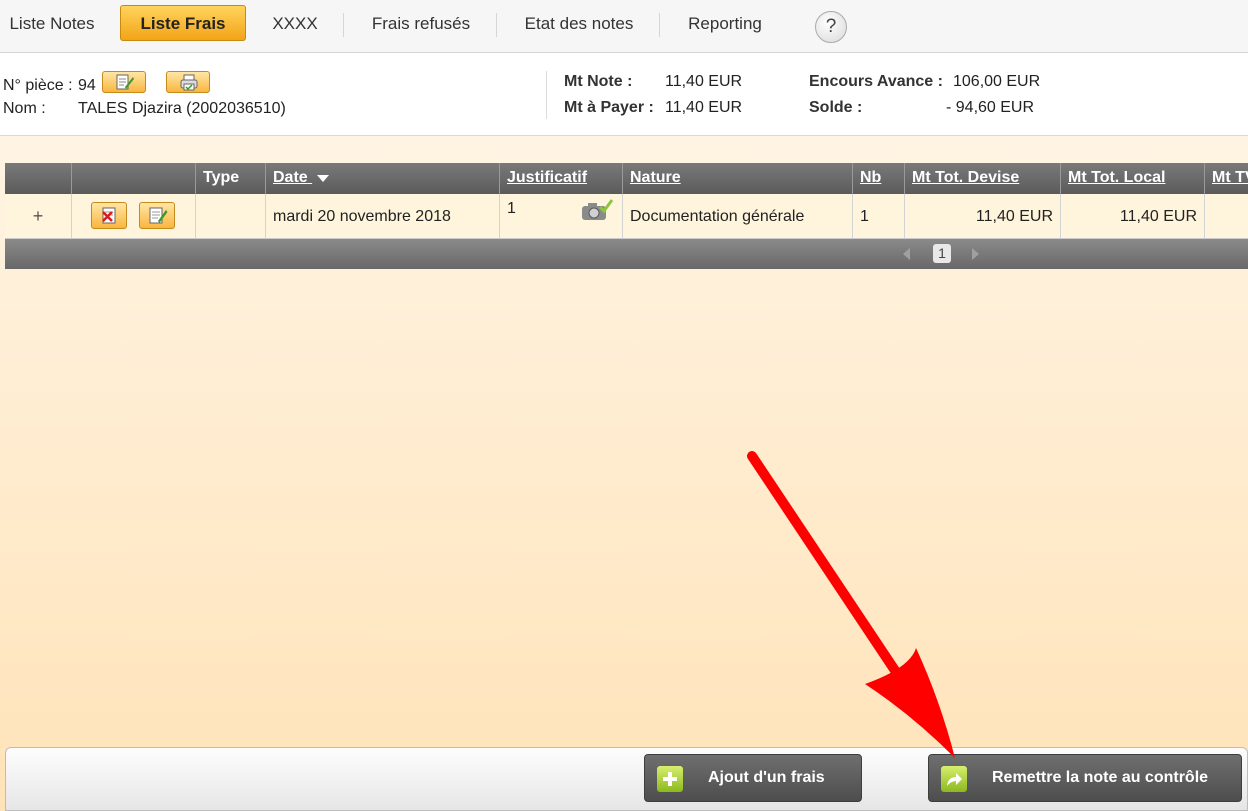 Image resolution: width=1248 pixels, height=811 pixels. What do you see at coordinates (766, 777) in the screenshot?
I see `add-expense-label: Ajout d'un frais` at bounding box center [766, 777].